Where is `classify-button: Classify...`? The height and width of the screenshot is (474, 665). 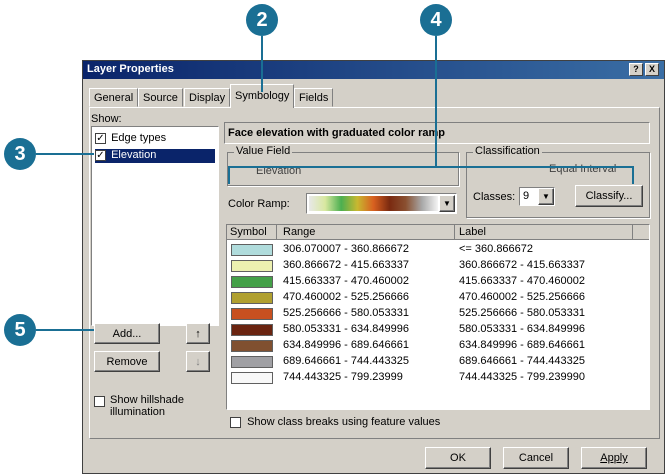
classify-button: Classify... is located at coordinates (609, 196).